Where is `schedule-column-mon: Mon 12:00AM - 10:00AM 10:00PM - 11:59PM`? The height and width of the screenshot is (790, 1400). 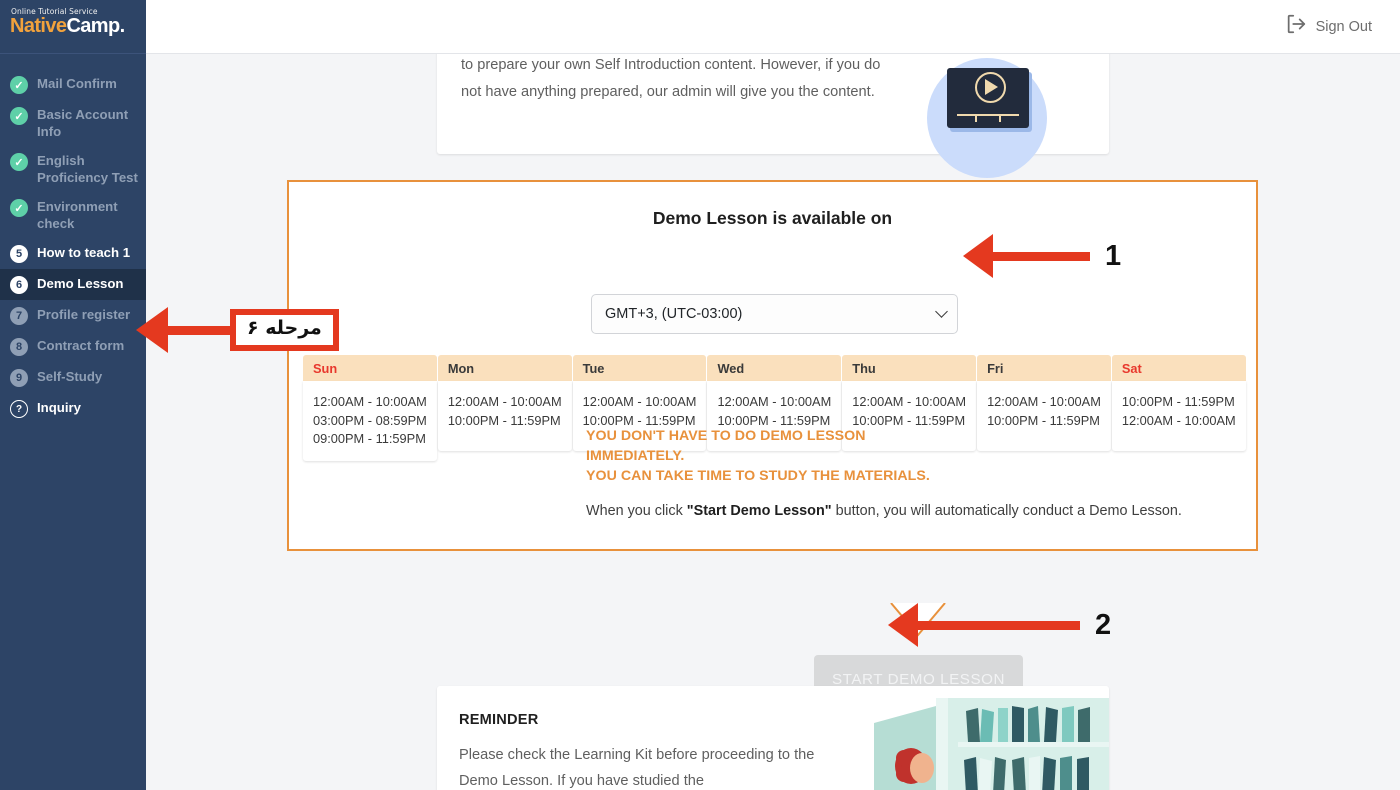 schedule-column-mon: Mon 12:00AM - 10:00AM 10:00PM - 11:59PM is located at coordinates (504, 408).